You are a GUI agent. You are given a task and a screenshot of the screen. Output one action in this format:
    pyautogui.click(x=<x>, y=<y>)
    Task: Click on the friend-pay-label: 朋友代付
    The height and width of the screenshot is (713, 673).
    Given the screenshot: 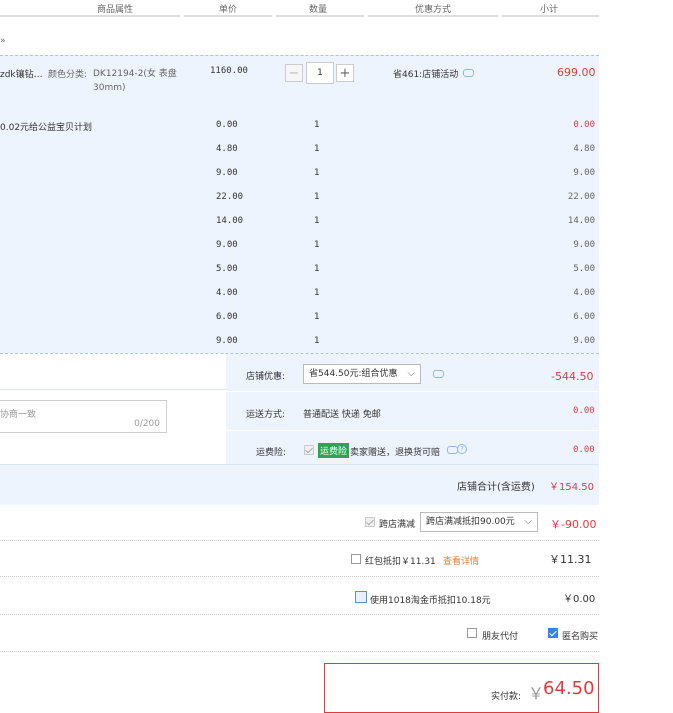 What is the action you would take?
    pyautogui.click(x=500, y=637)
    